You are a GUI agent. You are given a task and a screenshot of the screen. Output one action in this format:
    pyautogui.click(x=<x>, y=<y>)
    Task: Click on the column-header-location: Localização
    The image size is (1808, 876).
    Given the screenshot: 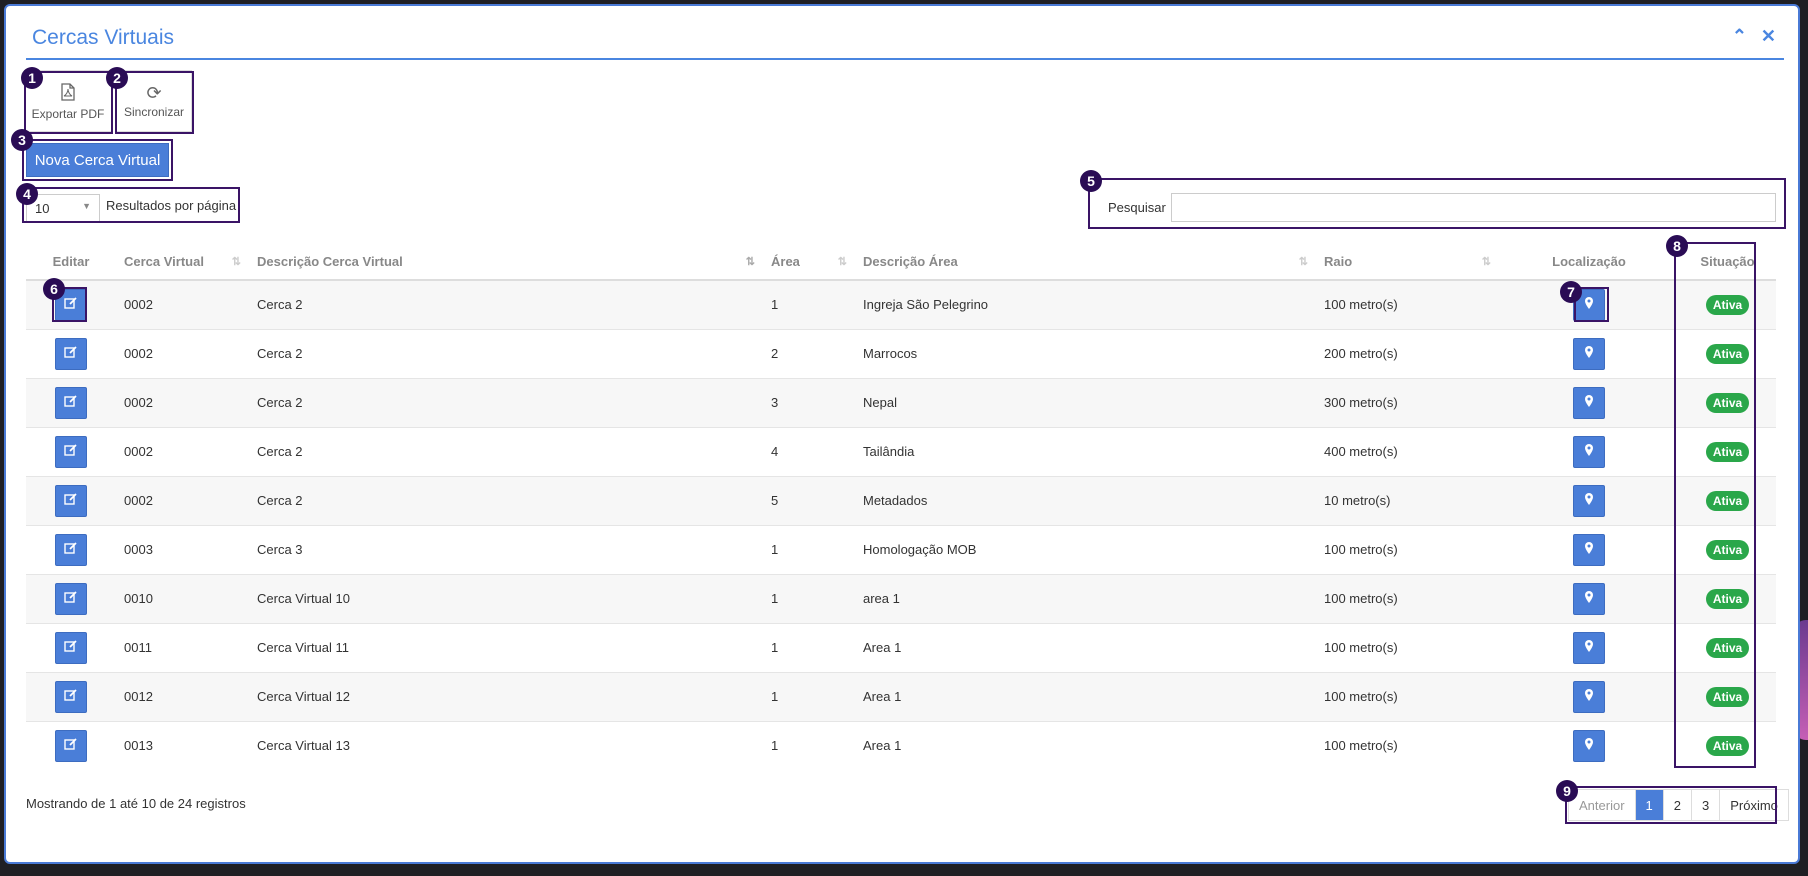 What is the action you would take?
    pyautogui.click(x=1589, y=262)
    